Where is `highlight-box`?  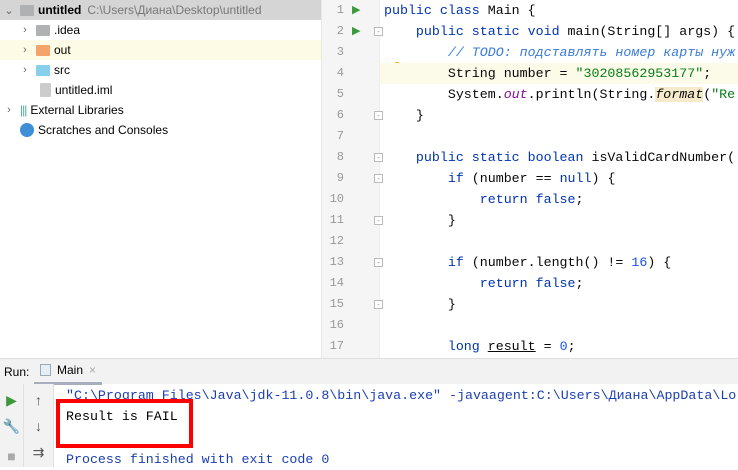
highlight-box is located at coordinates (124, 423).